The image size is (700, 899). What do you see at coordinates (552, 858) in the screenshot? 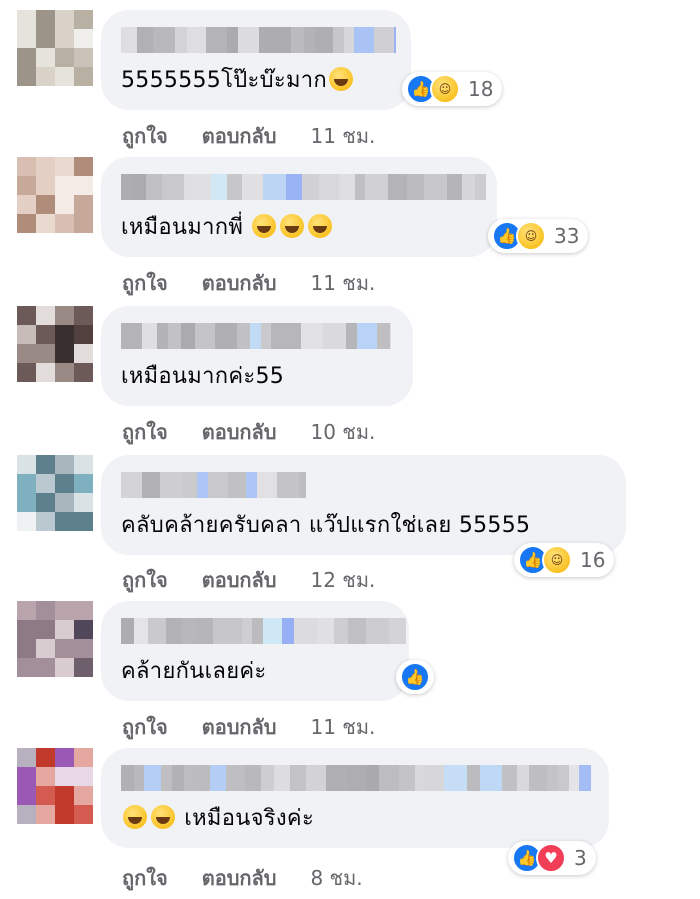
I see `reaction-summary: 👍 ♥ 3` at bounding box center [552, 858].